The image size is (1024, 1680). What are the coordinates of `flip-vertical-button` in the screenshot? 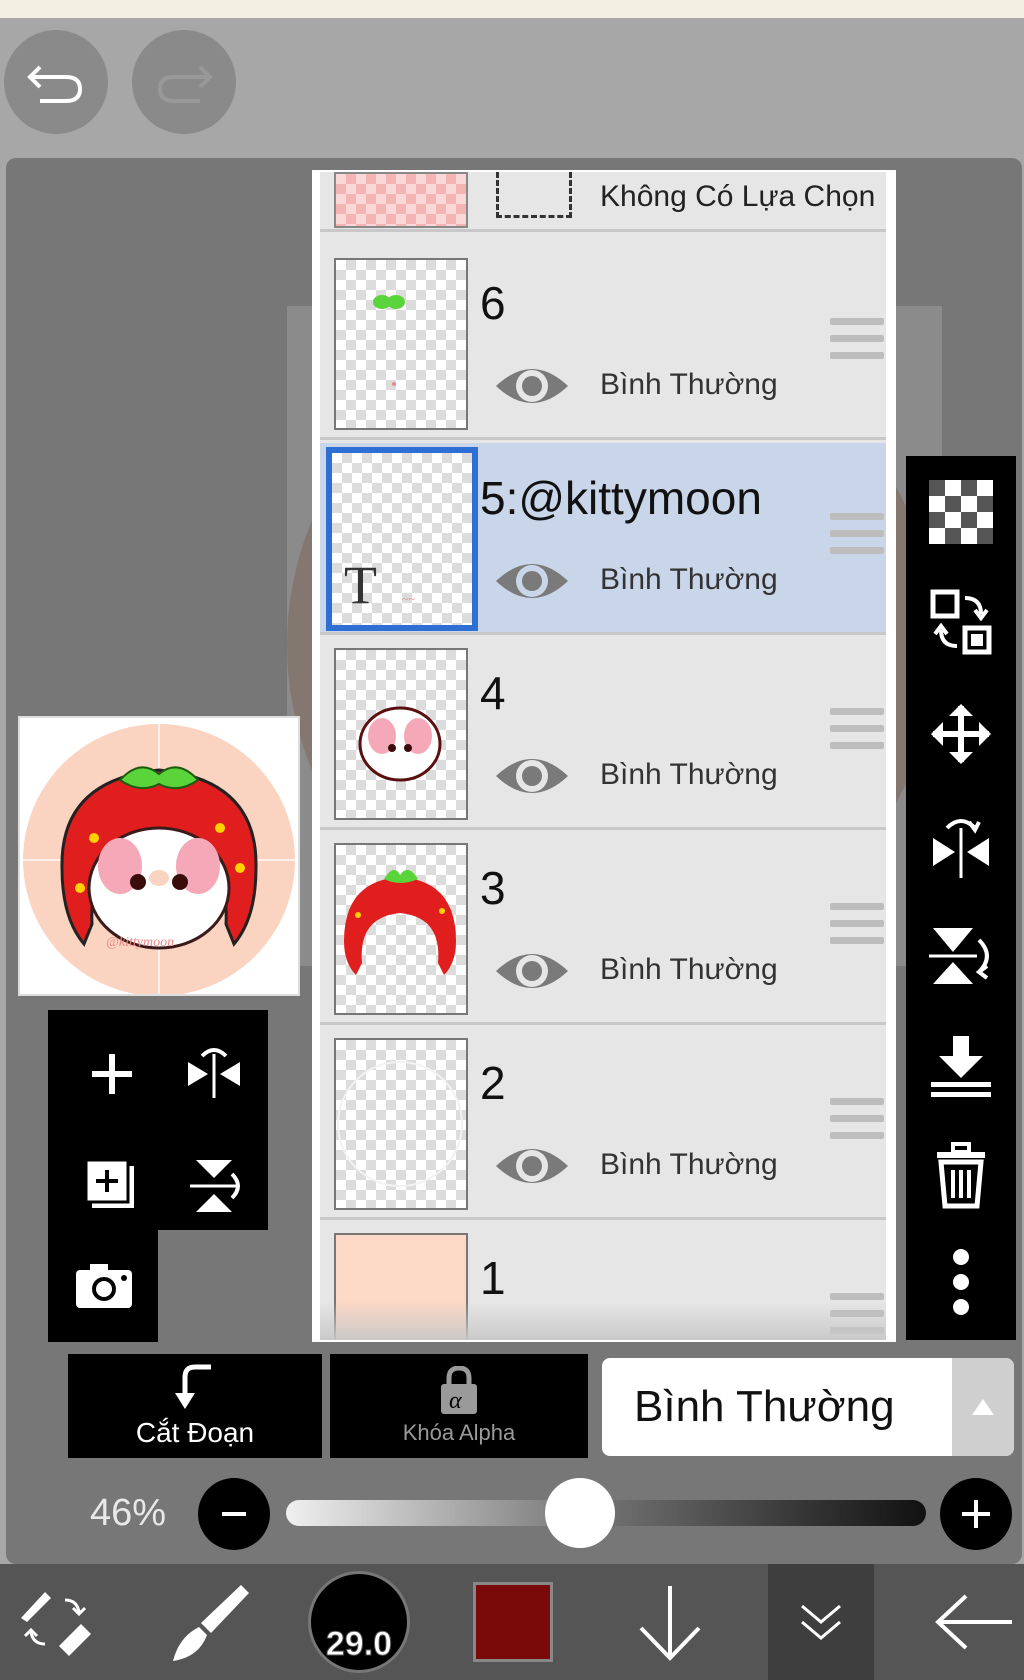 It's located at (961, 956).